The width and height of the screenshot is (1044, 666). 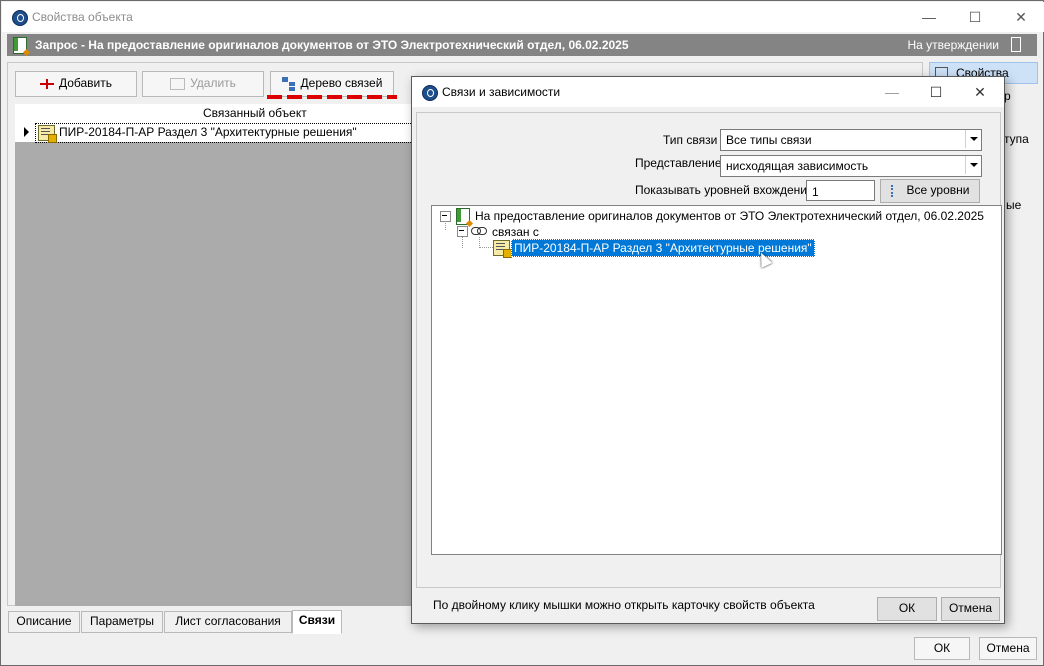 I want to click on tab-links: Связи, so click(x=317, y=622).